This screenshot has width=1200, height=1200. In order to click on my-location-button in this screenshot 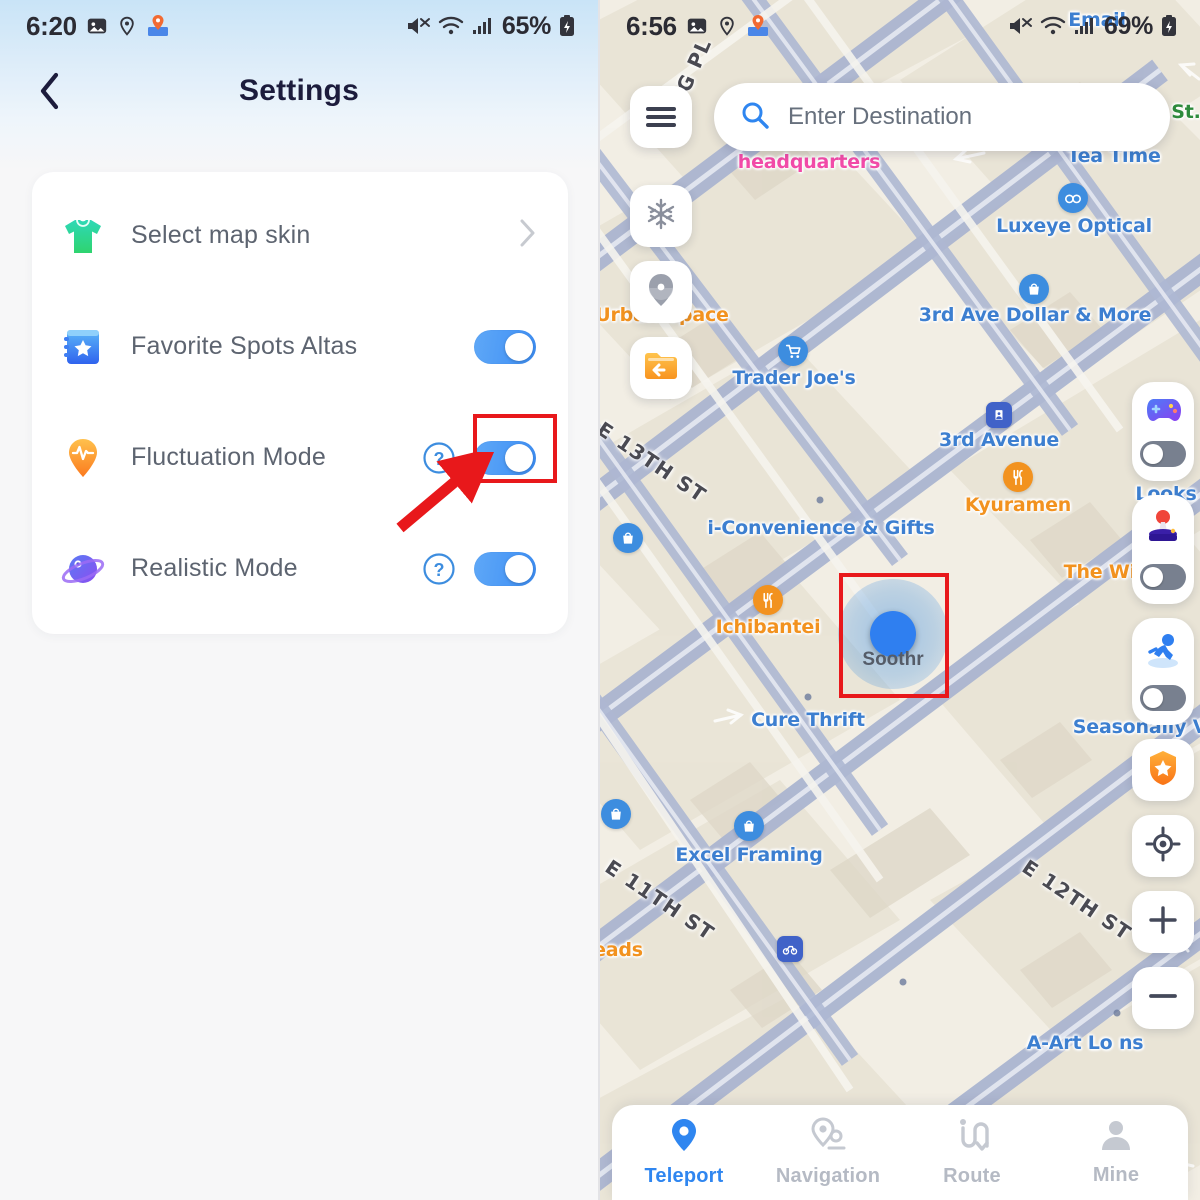, I will do `click(1163, 846)`.